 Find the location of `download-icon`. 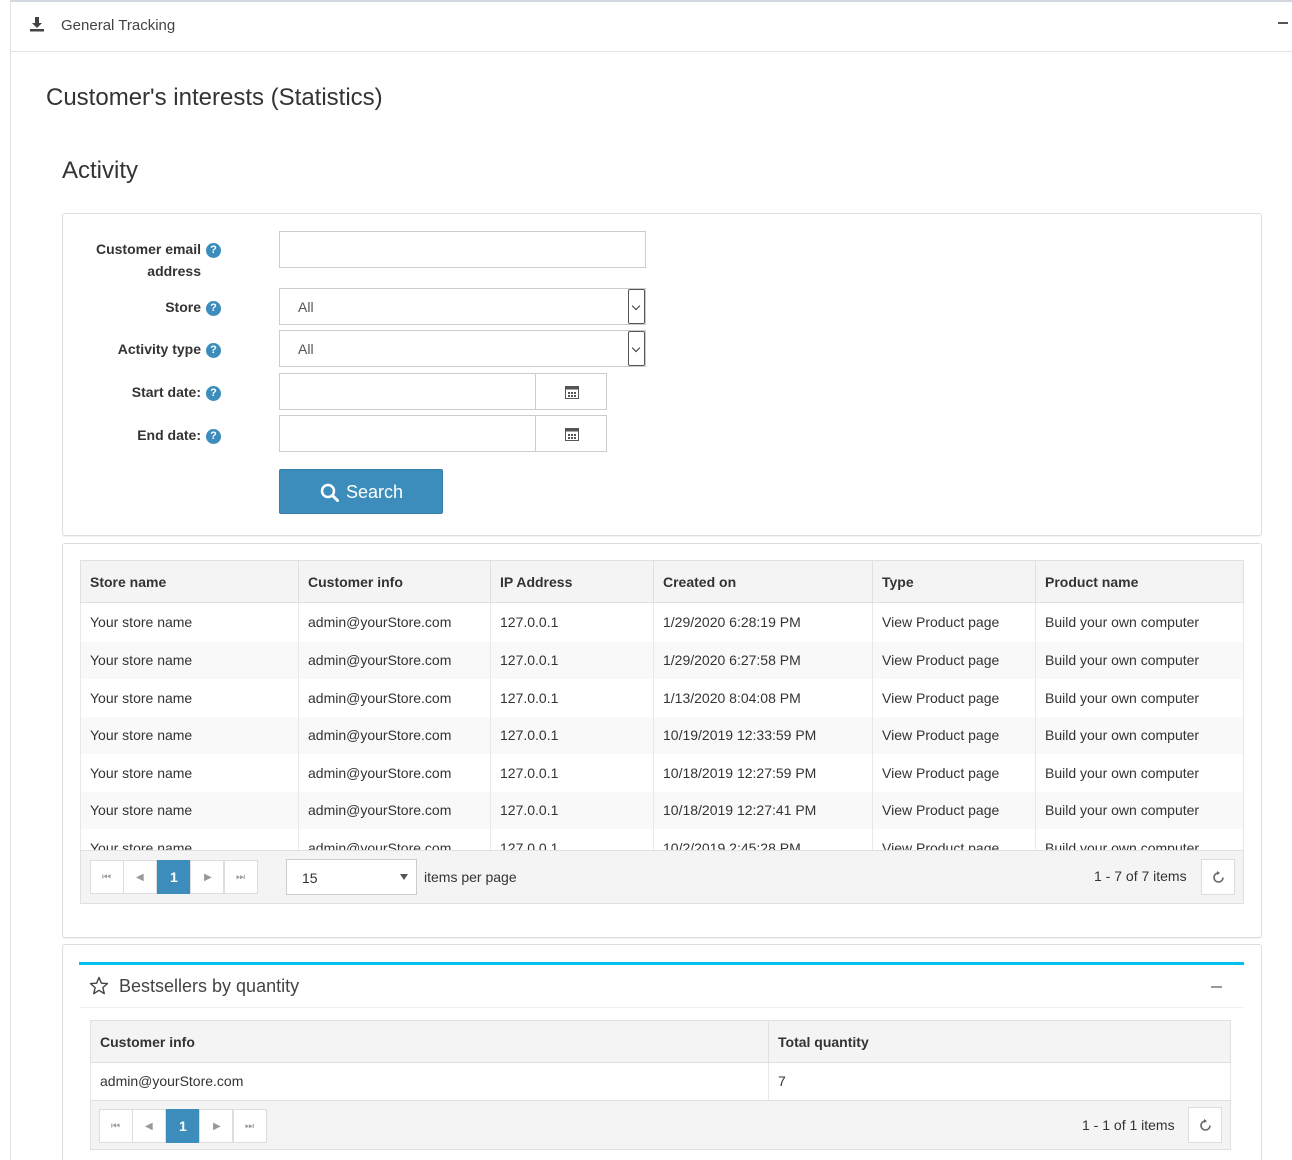

download-icon is located at coordinates (37, 24).